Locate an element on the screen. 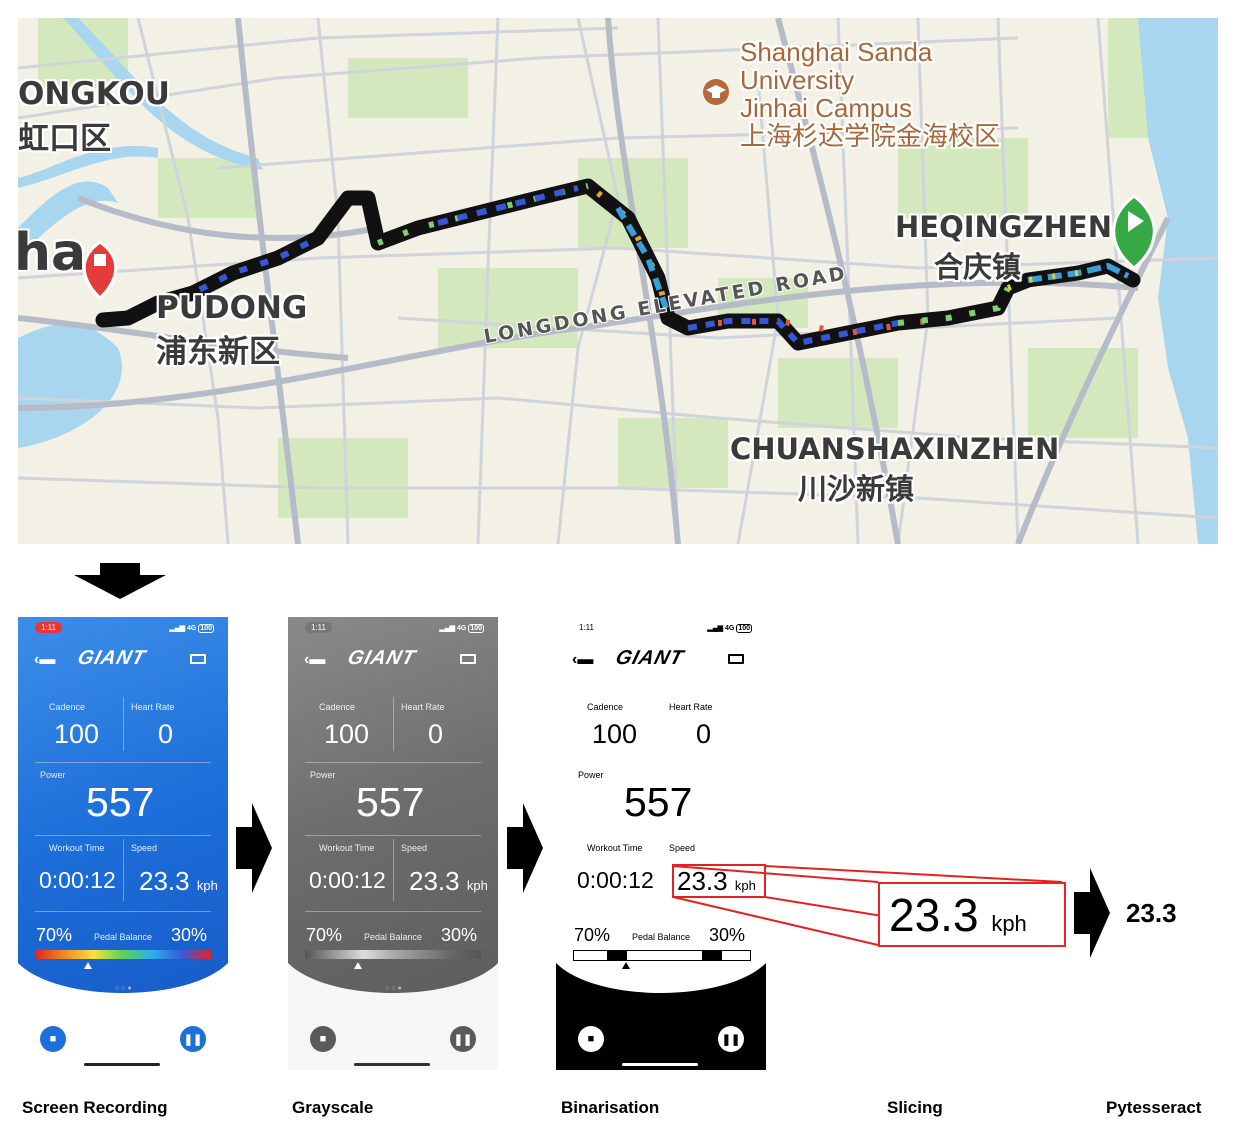 The image size is (1236, 1135). map-label-heqingzhen-zh: 合庆镇 is located at coordinates (978, 267).